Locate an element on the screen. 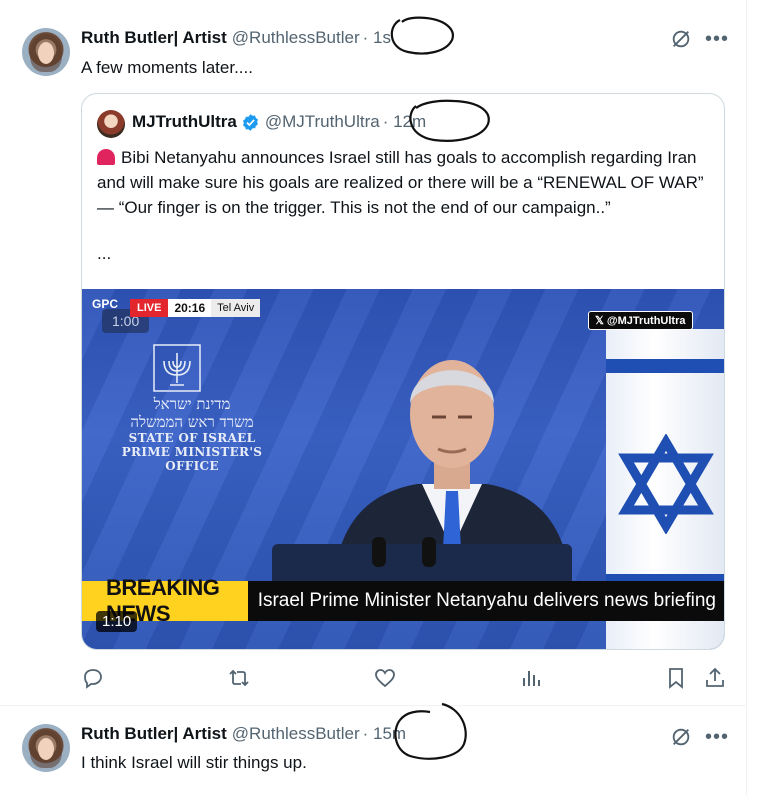 The height and width of the screenshot is (795, 776). quoted-author-name: MJTruthUltra is located at coordinates (184, 122).